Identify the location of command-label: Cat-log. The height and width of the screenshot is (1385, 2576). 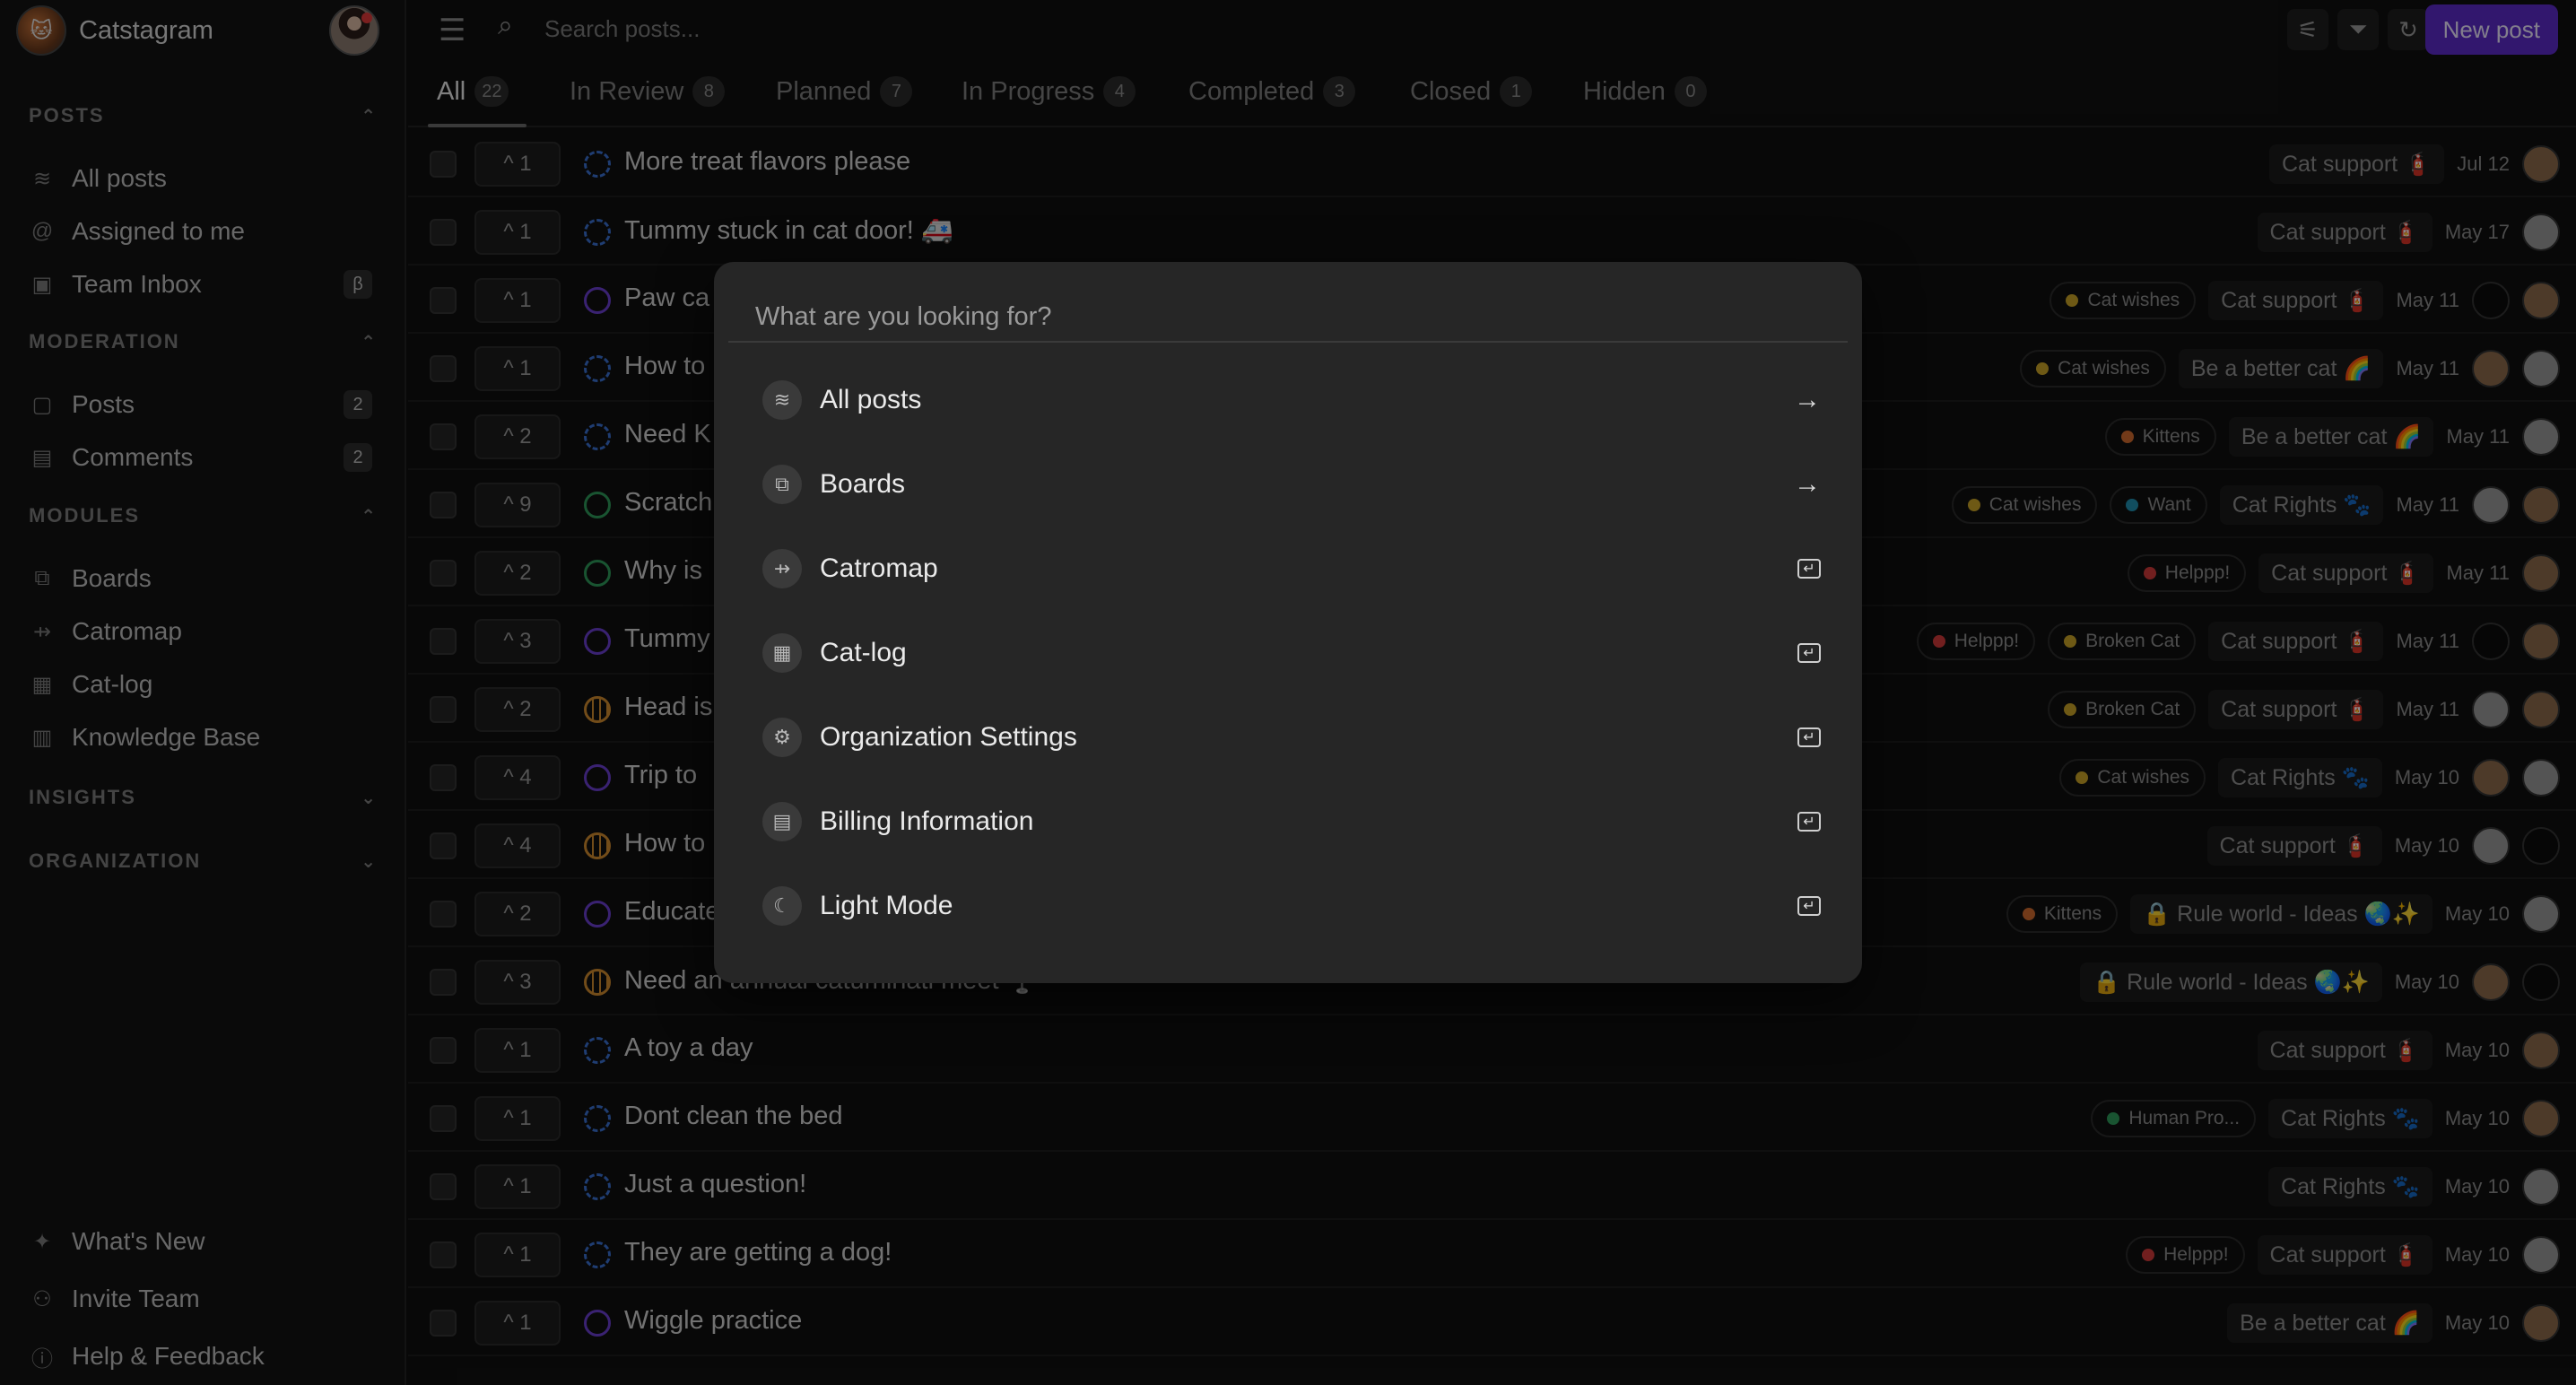
(863, 652).